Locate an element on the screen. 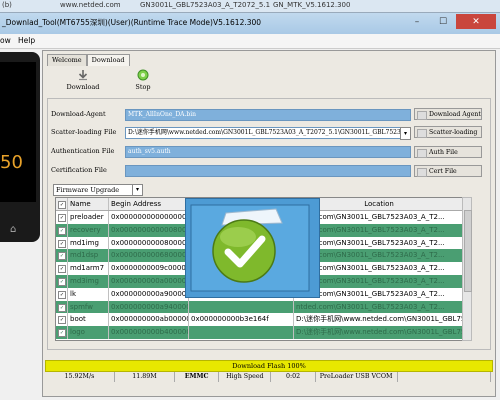 This screenshot has width=500, height=400. header-check: ✓ is located at coordinates (62, 204).